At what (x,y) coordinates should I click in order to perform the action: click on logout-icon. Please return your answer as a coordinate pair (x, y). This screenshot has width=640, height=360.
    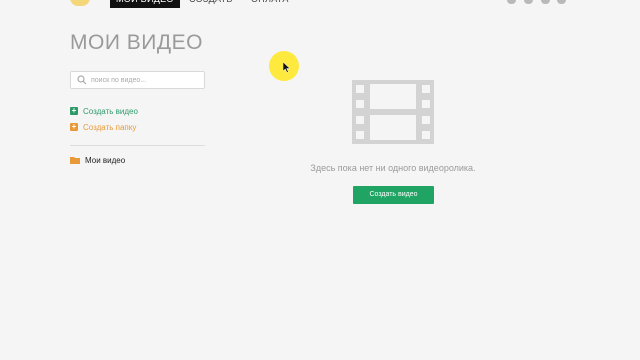
    Looking at the image, I should click on (561, 2).